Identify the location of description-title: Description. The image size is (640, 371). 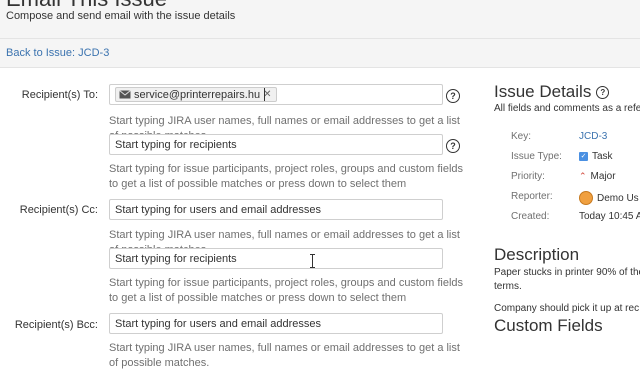
(537, 254).